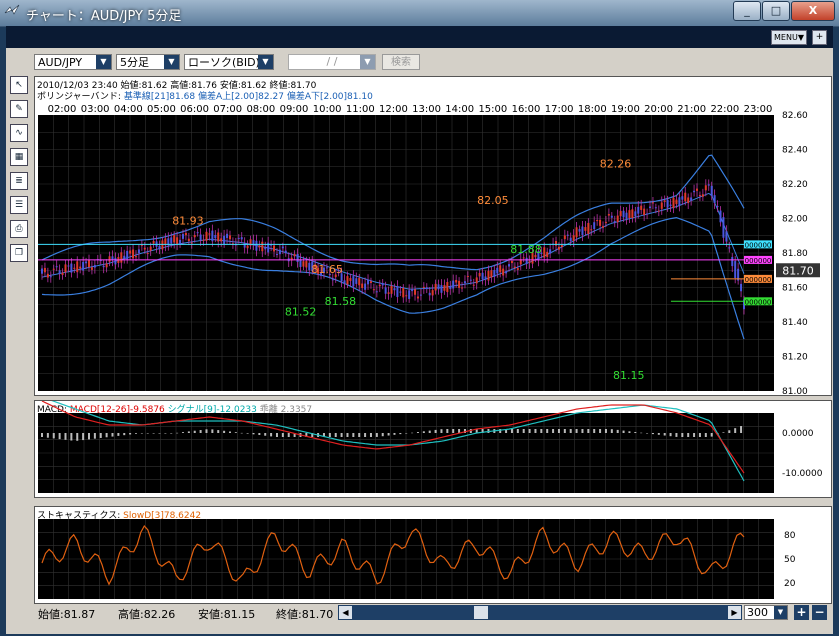 The image size is (839, 636). I want to click on stochastics-chart: 80 50 20, so click(433, 555).